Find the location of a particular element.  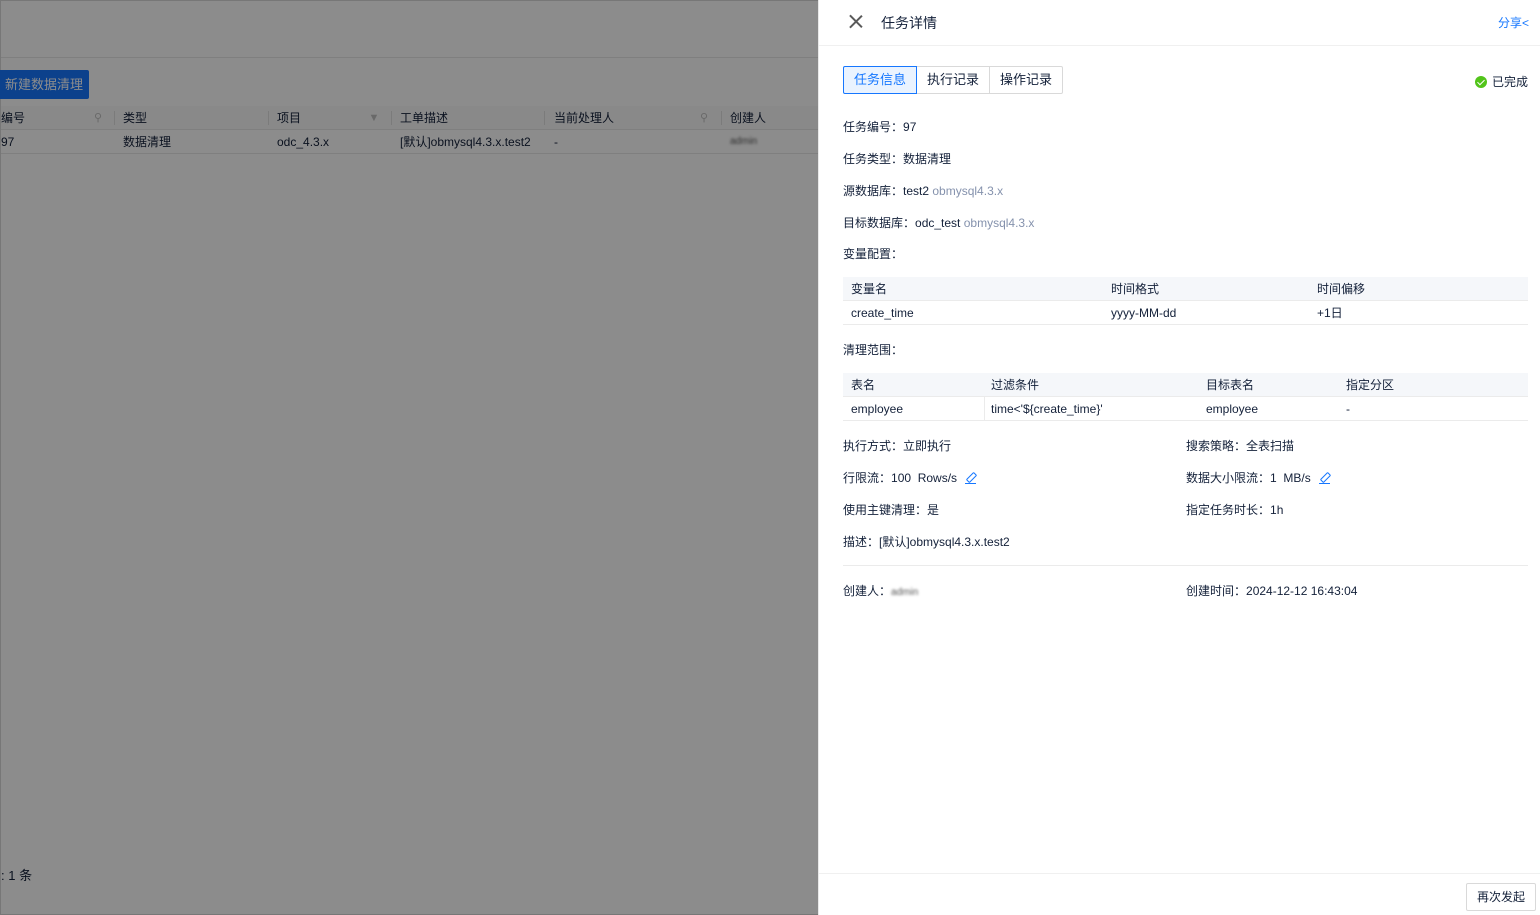

task-type-field: 任务类型：数据清理 is located at coordinates (897, 158).